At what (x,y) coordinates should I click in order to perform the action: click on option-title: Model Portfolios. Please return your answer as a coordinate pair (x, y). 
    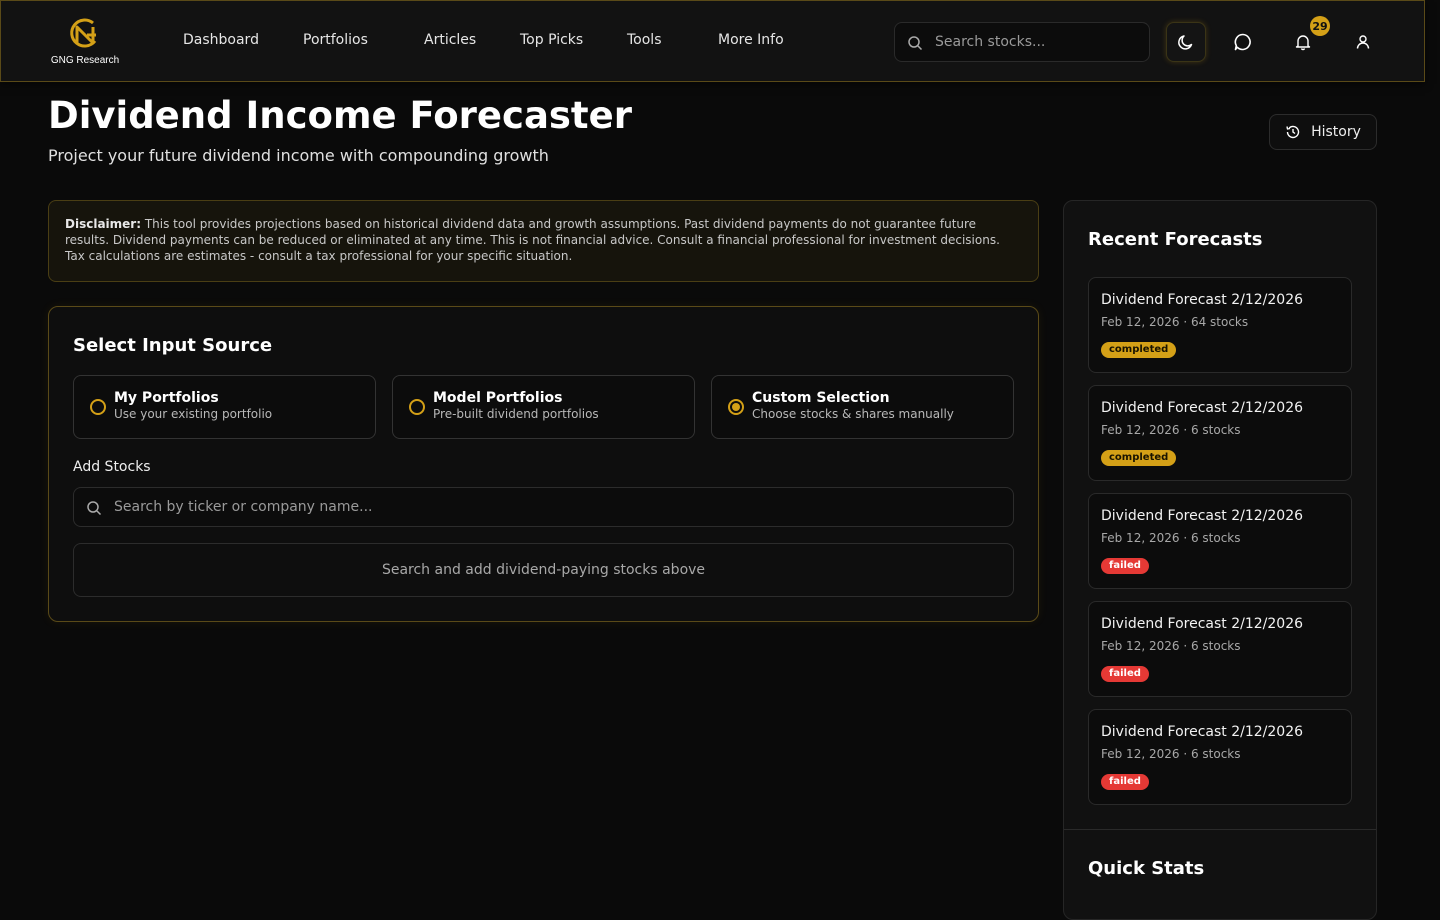
    Looking at the image, I should click on (498, 398).